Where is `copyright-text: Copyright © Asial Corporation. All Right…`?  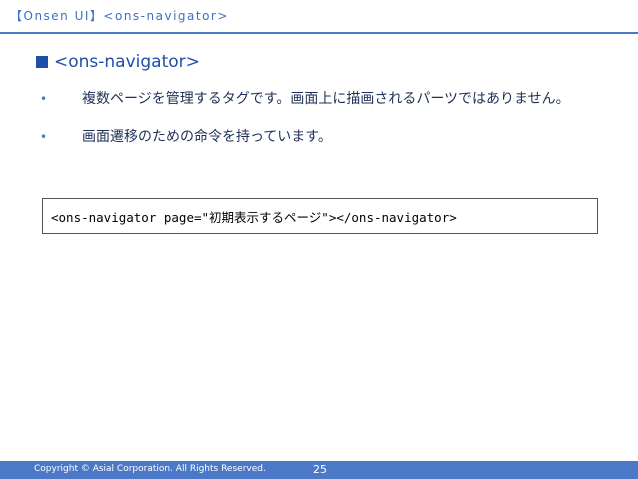 copyright-text: Copyright © Asial Corporation. All Right… is located at coordinates (150, 469).